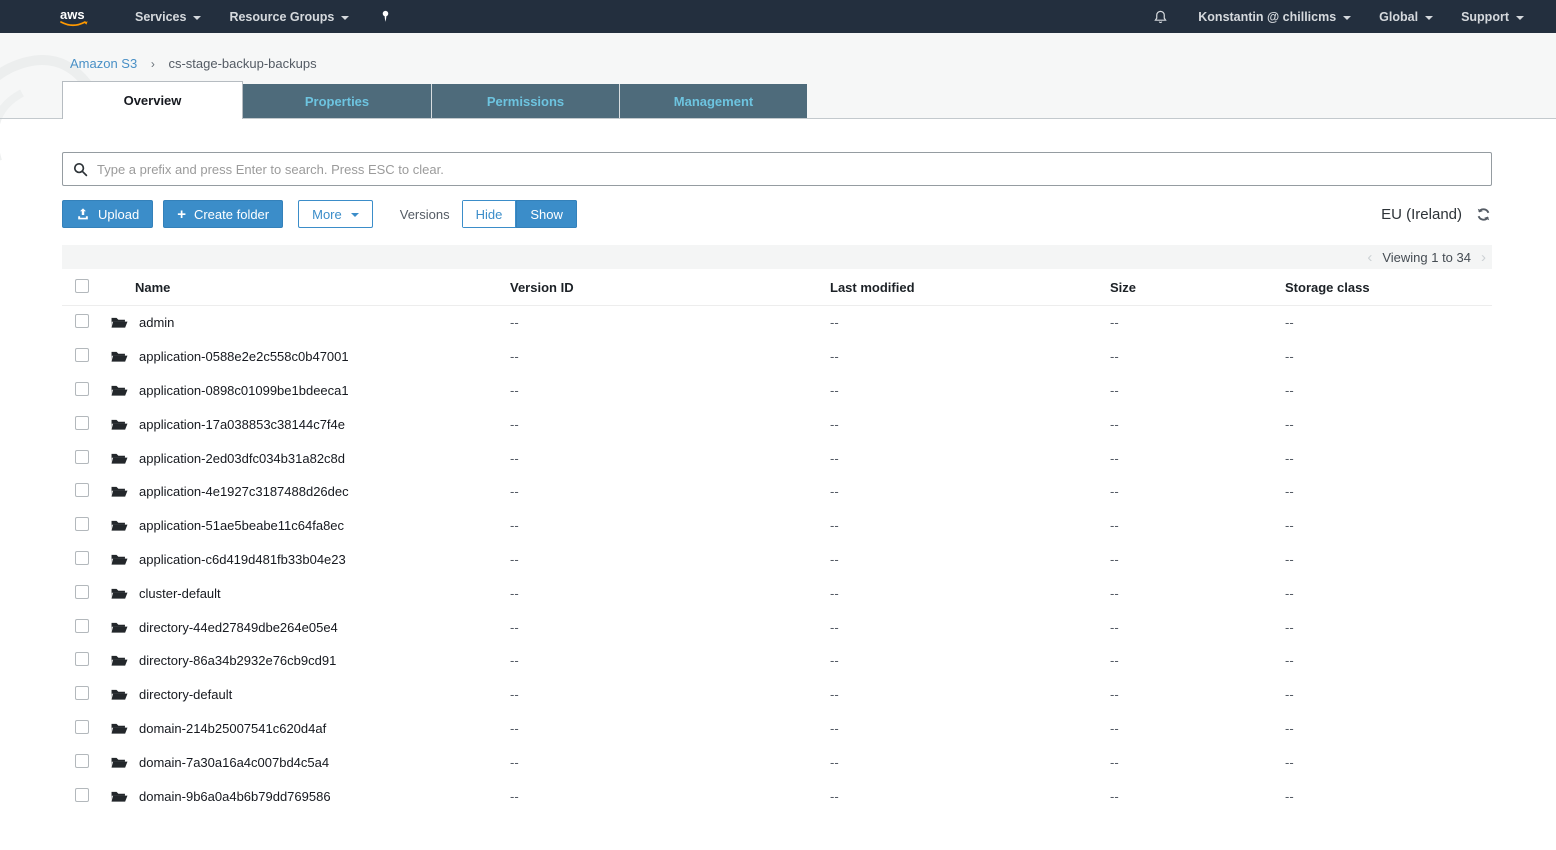 This screenshot has width=1556, height=850. What do you see at coordinates (777, 627) in the screenshot?
I see `table-row: directory-44ed27849dbe264e05e4 -- -- -- --` at bounding box center [777, 627].